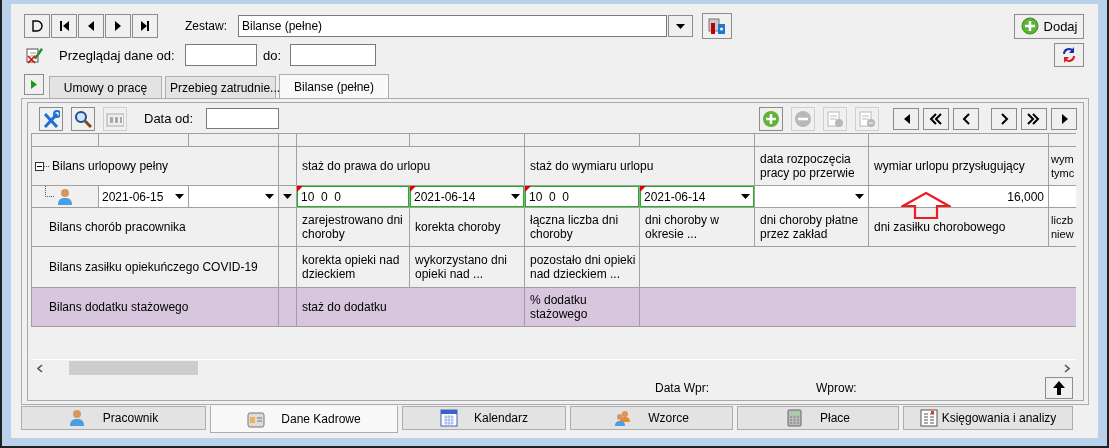 This screenshot has height=448, width=1109. What do you see at coordinates (958, 196) in the screenshot?
I see `number-field: 16,000` at bounding box center [958, 196].